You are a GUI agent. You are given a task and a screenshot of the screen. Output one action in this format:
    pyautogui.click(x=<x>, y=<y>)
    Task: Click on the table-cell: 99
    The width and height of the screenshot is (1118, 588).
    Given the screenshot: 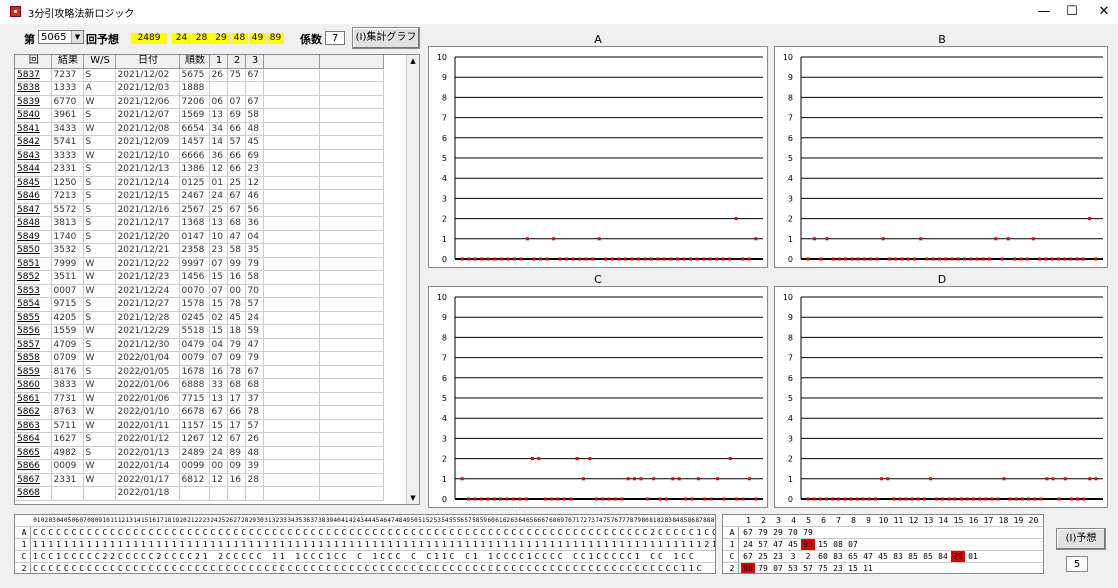 What is the action you would take?
    pyautogui.click(x=236, y=264)
    